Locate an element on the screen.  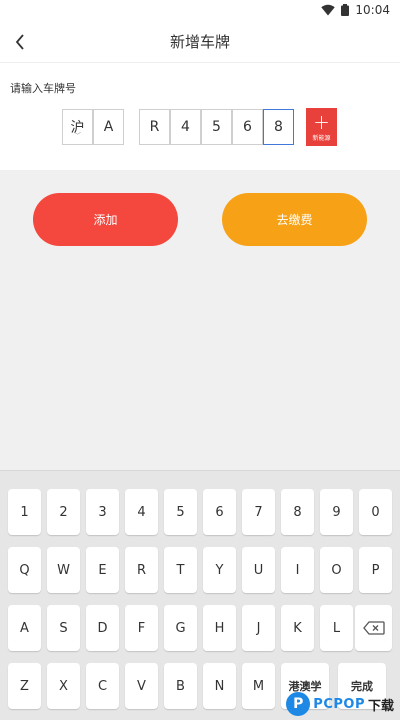
watermark-brand: PCPOP is located at coordinates (339, 704).